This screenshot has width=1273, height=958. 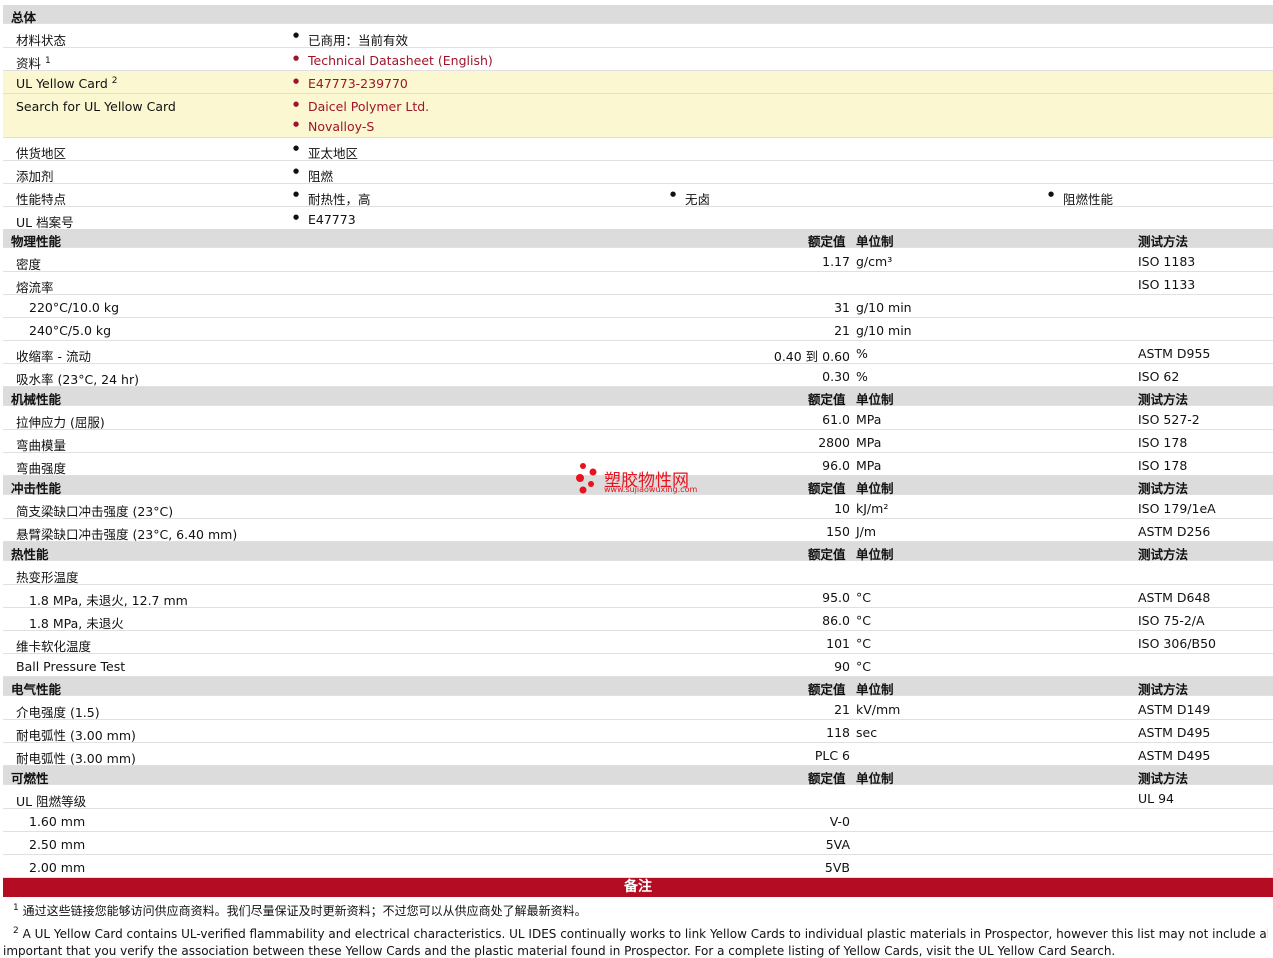 I want to click on row-label: 收缩率 - 流动, so click(x=53, y=356).